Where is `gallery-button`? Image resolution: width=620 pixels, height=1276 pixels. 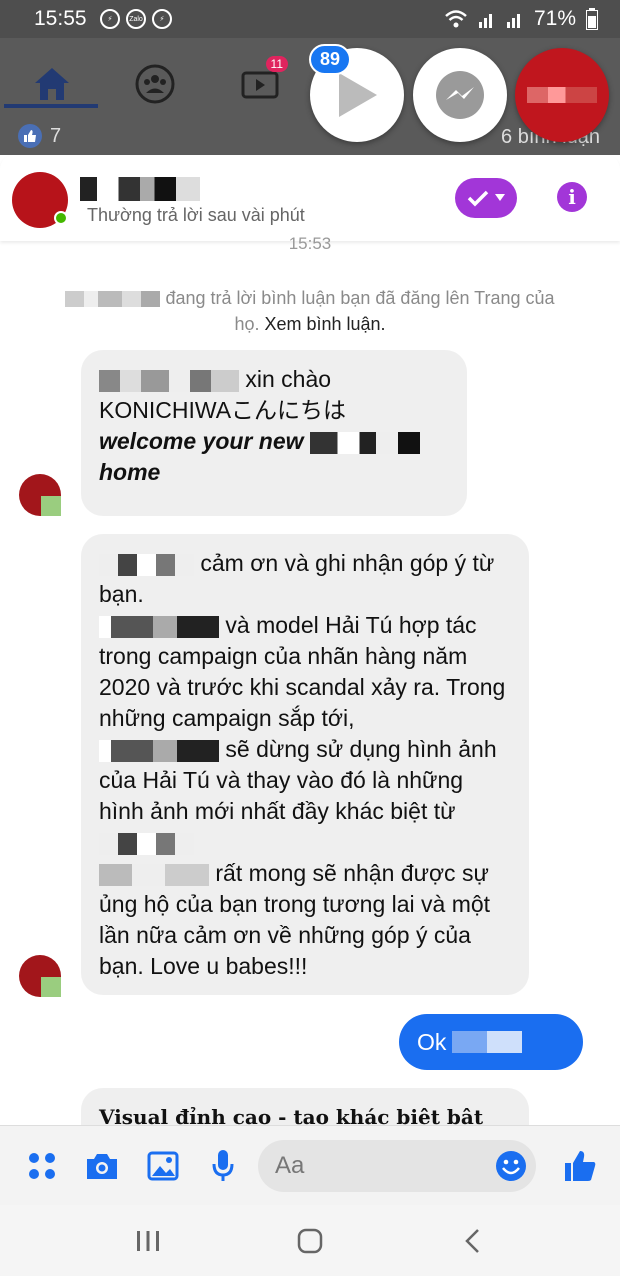 gallery-button is located at coordinates (163, 1166).